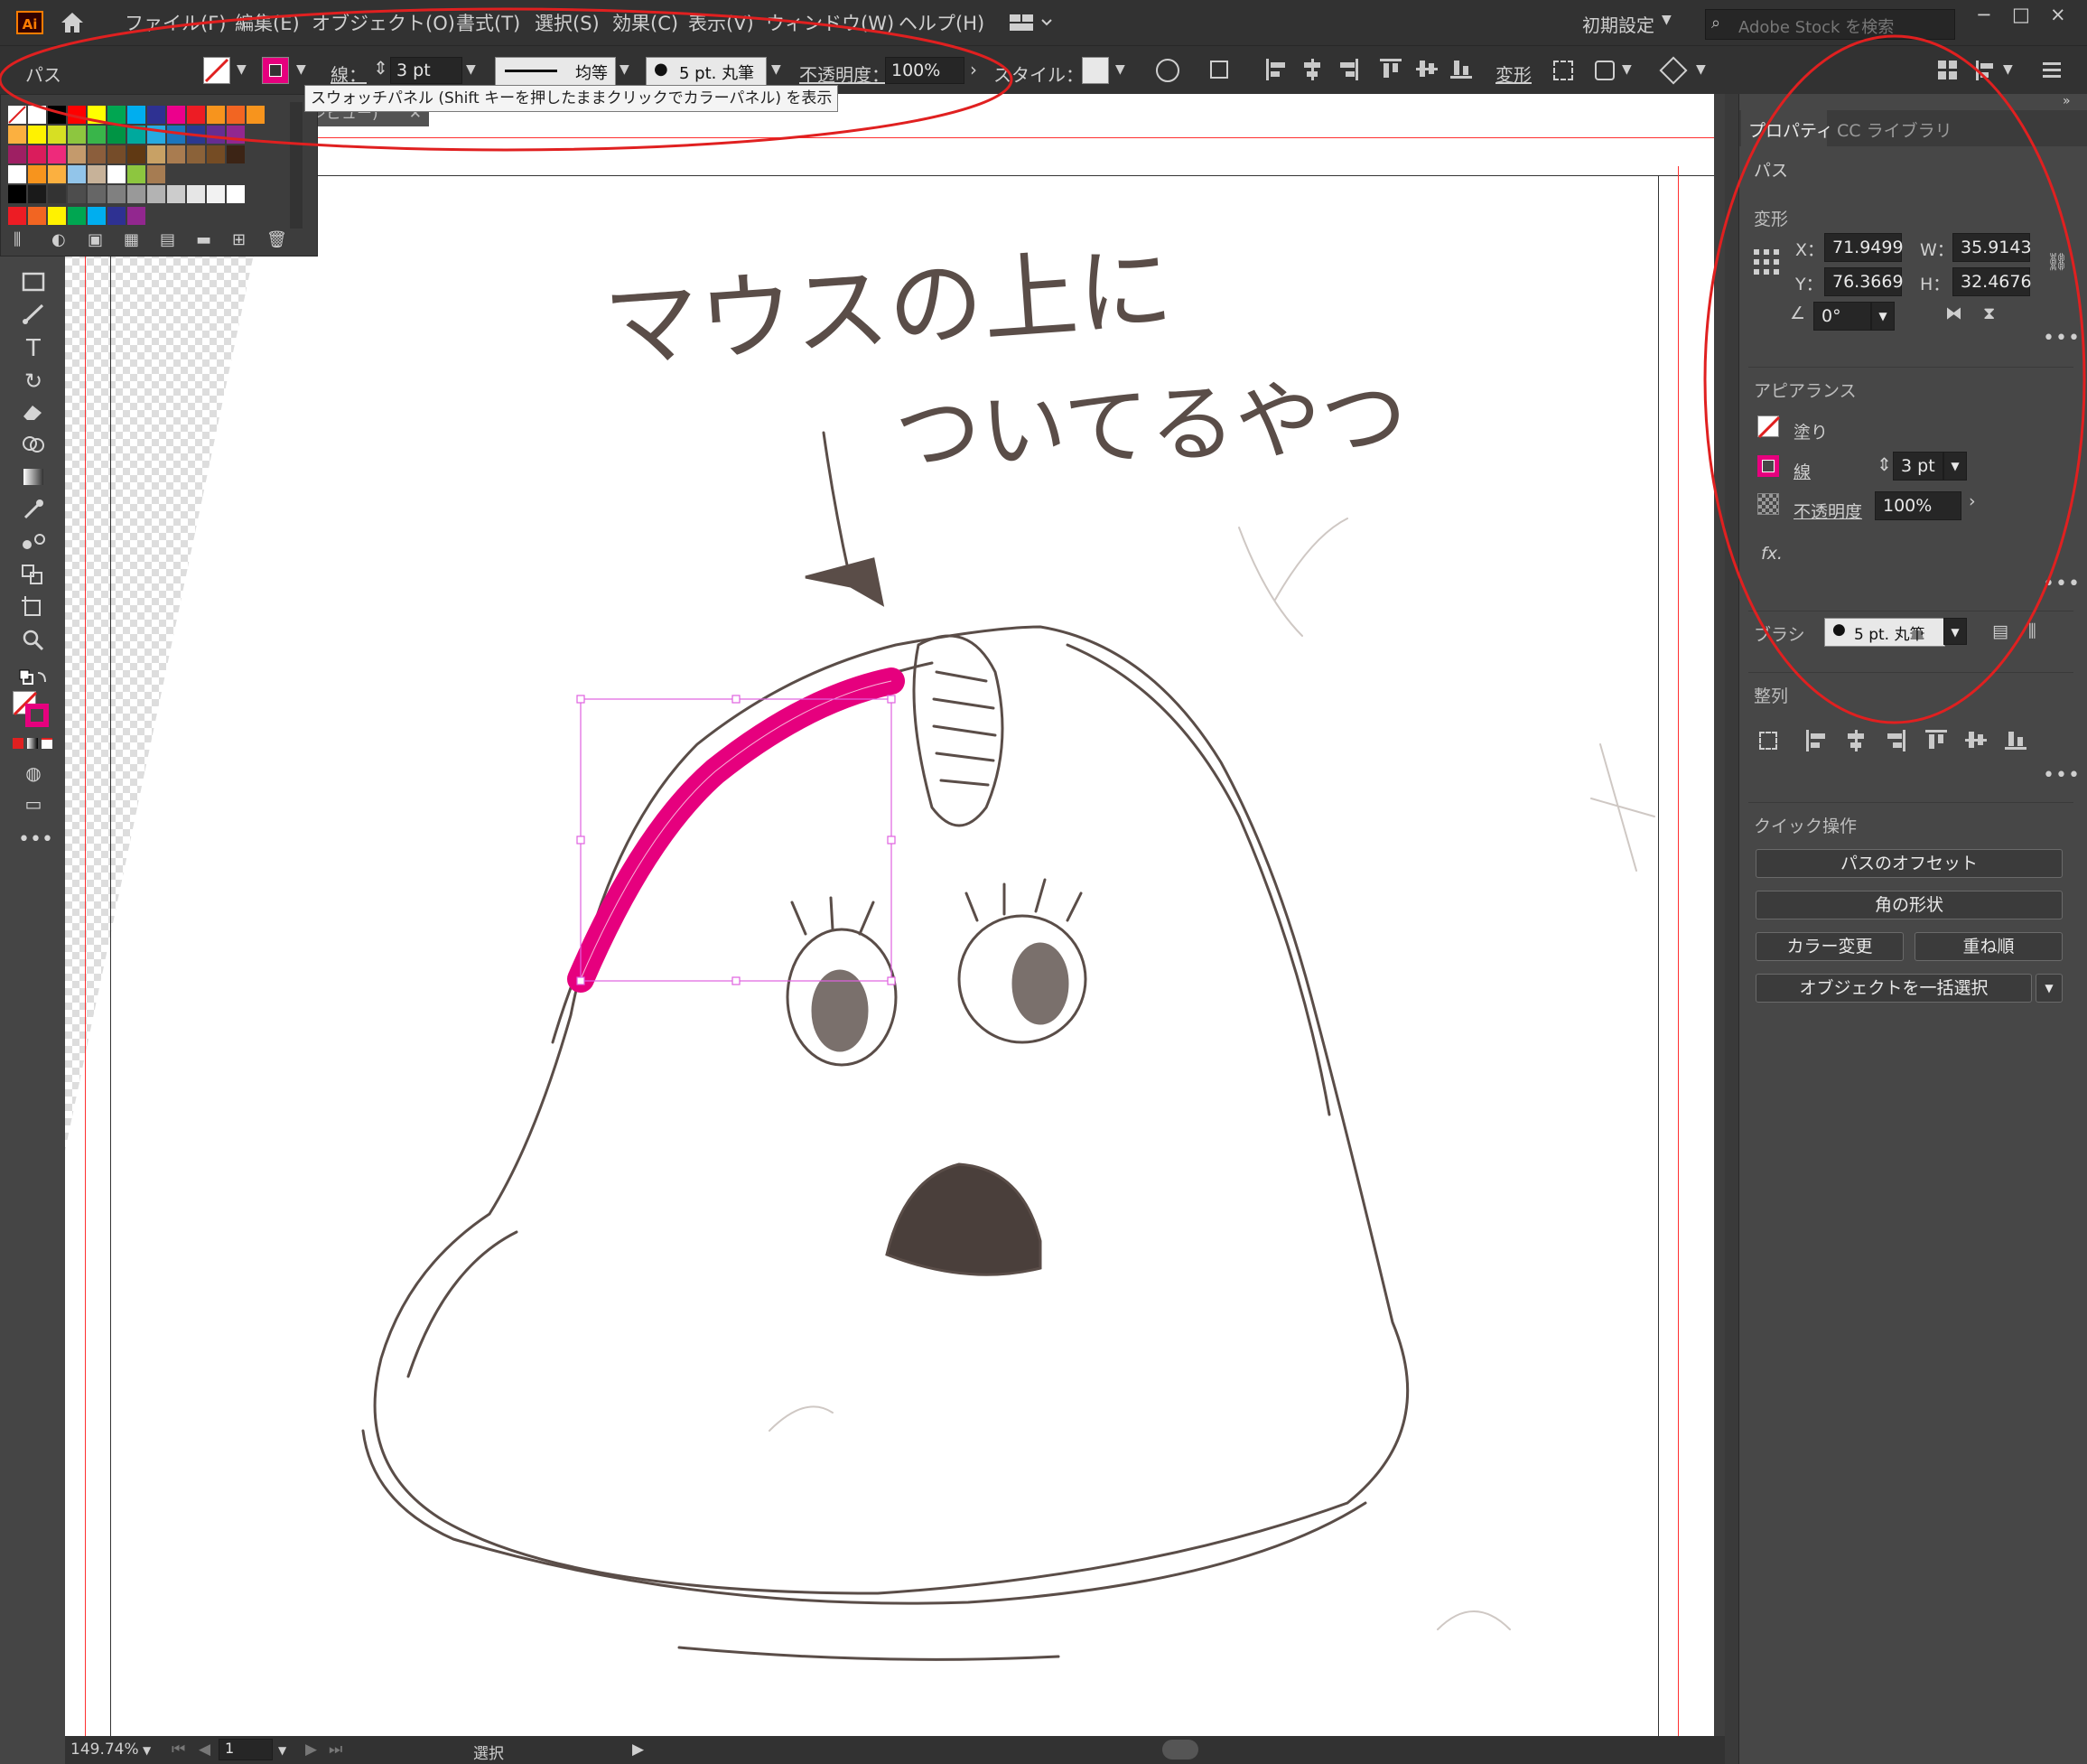 This screenshot has height=1764, width=2087. What do you see at coordinates (1768, 466) in the screenshot?
I see `stroke-color-icon` at bounding box center [1768, 466].